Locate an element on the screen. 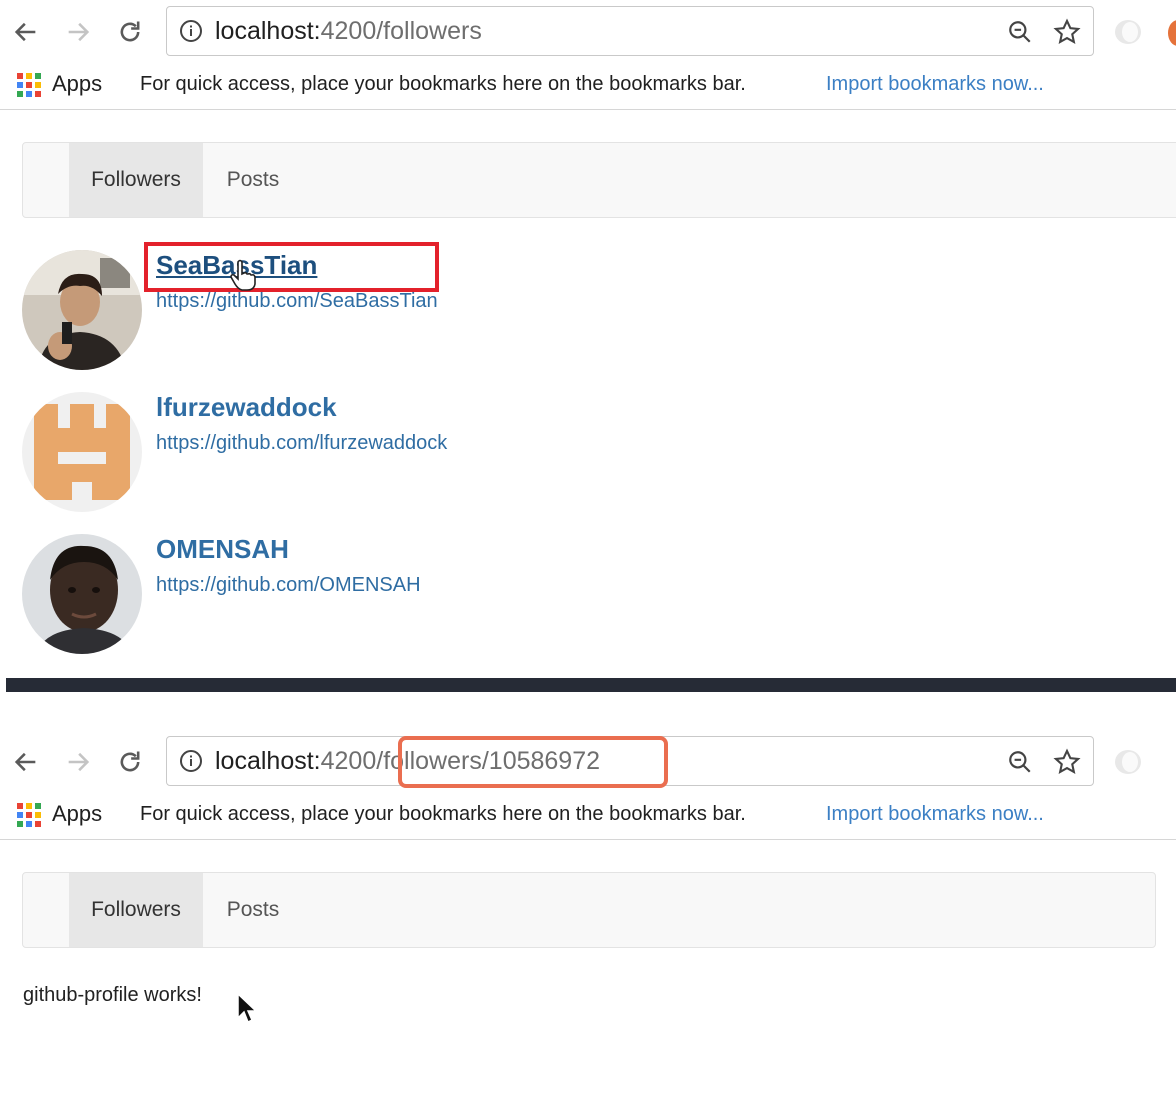  address-bar: localhost:4200/followers is located at coordinates (630, 31).